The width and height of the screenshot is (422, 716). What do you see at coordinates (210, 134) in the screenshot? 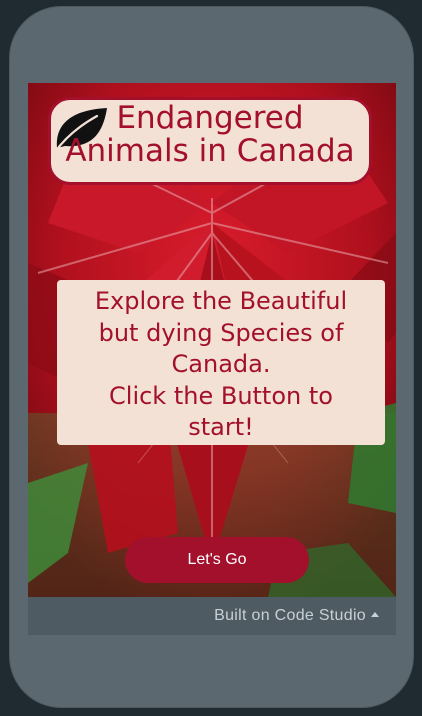
I see `page-title: Endangered Animals in Canada` at bounding box center [210, 134].